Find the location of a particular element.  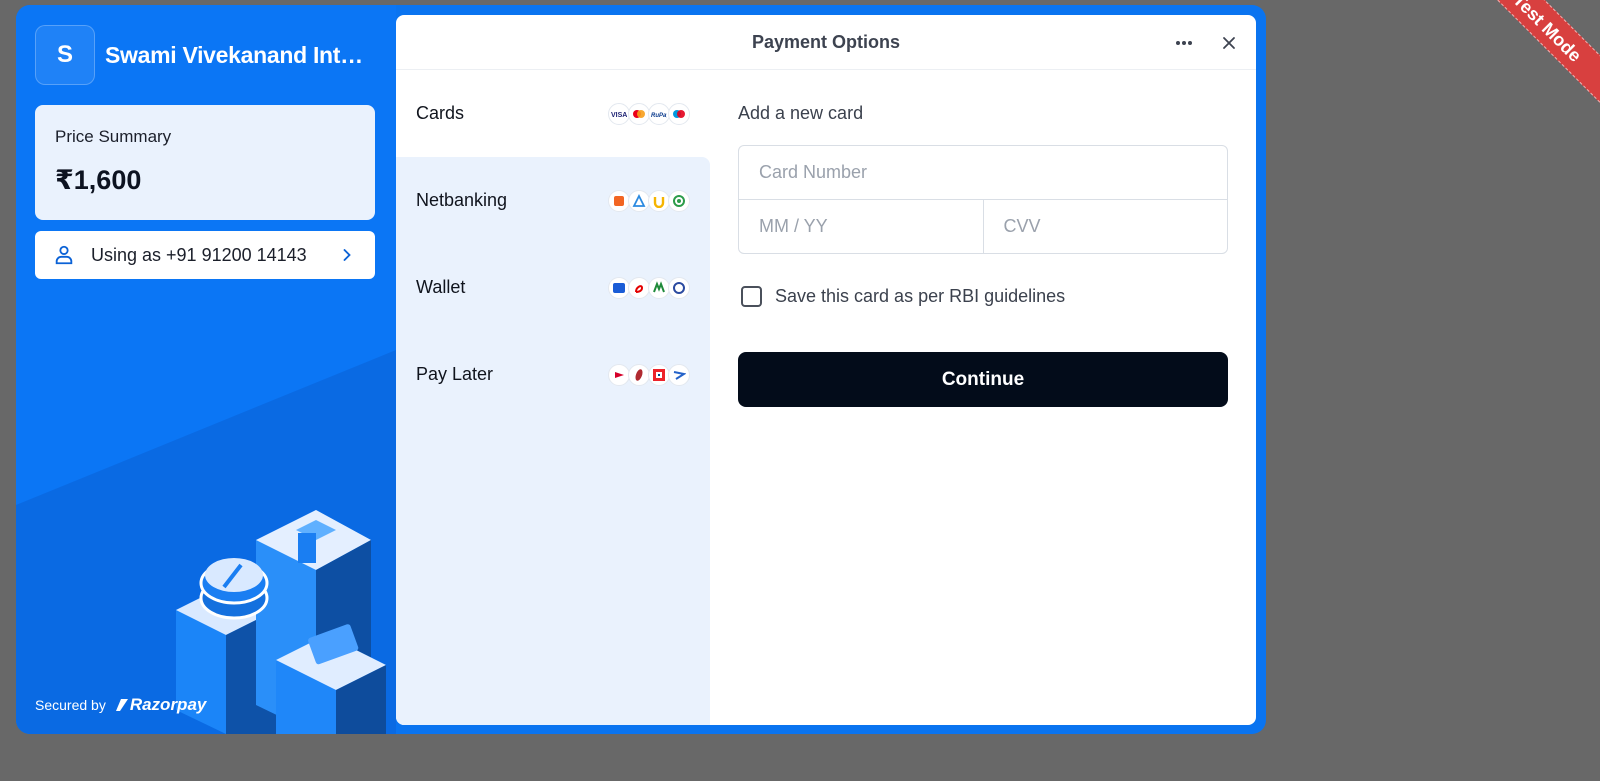

panel-header: Payment Options is located at coordinates (826, 42).